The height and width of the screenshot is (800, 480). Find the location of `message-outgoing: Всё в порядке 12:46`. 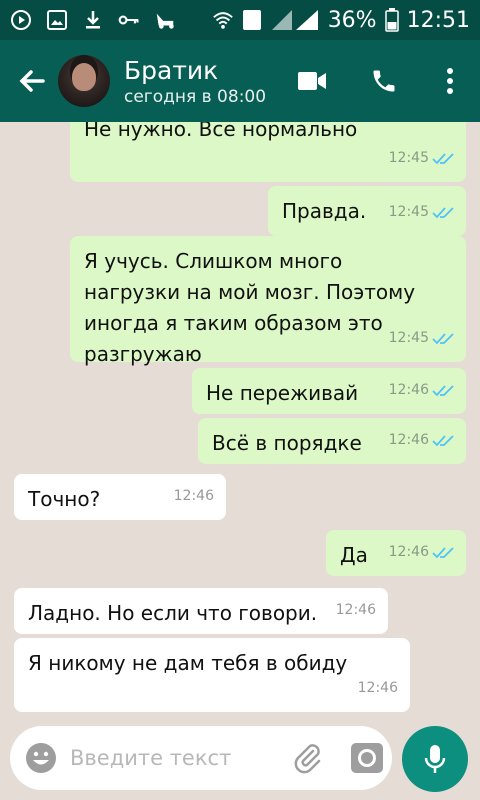

message-outgoing: Всё в порядке 12:46 is located at coordinates (332, 441).